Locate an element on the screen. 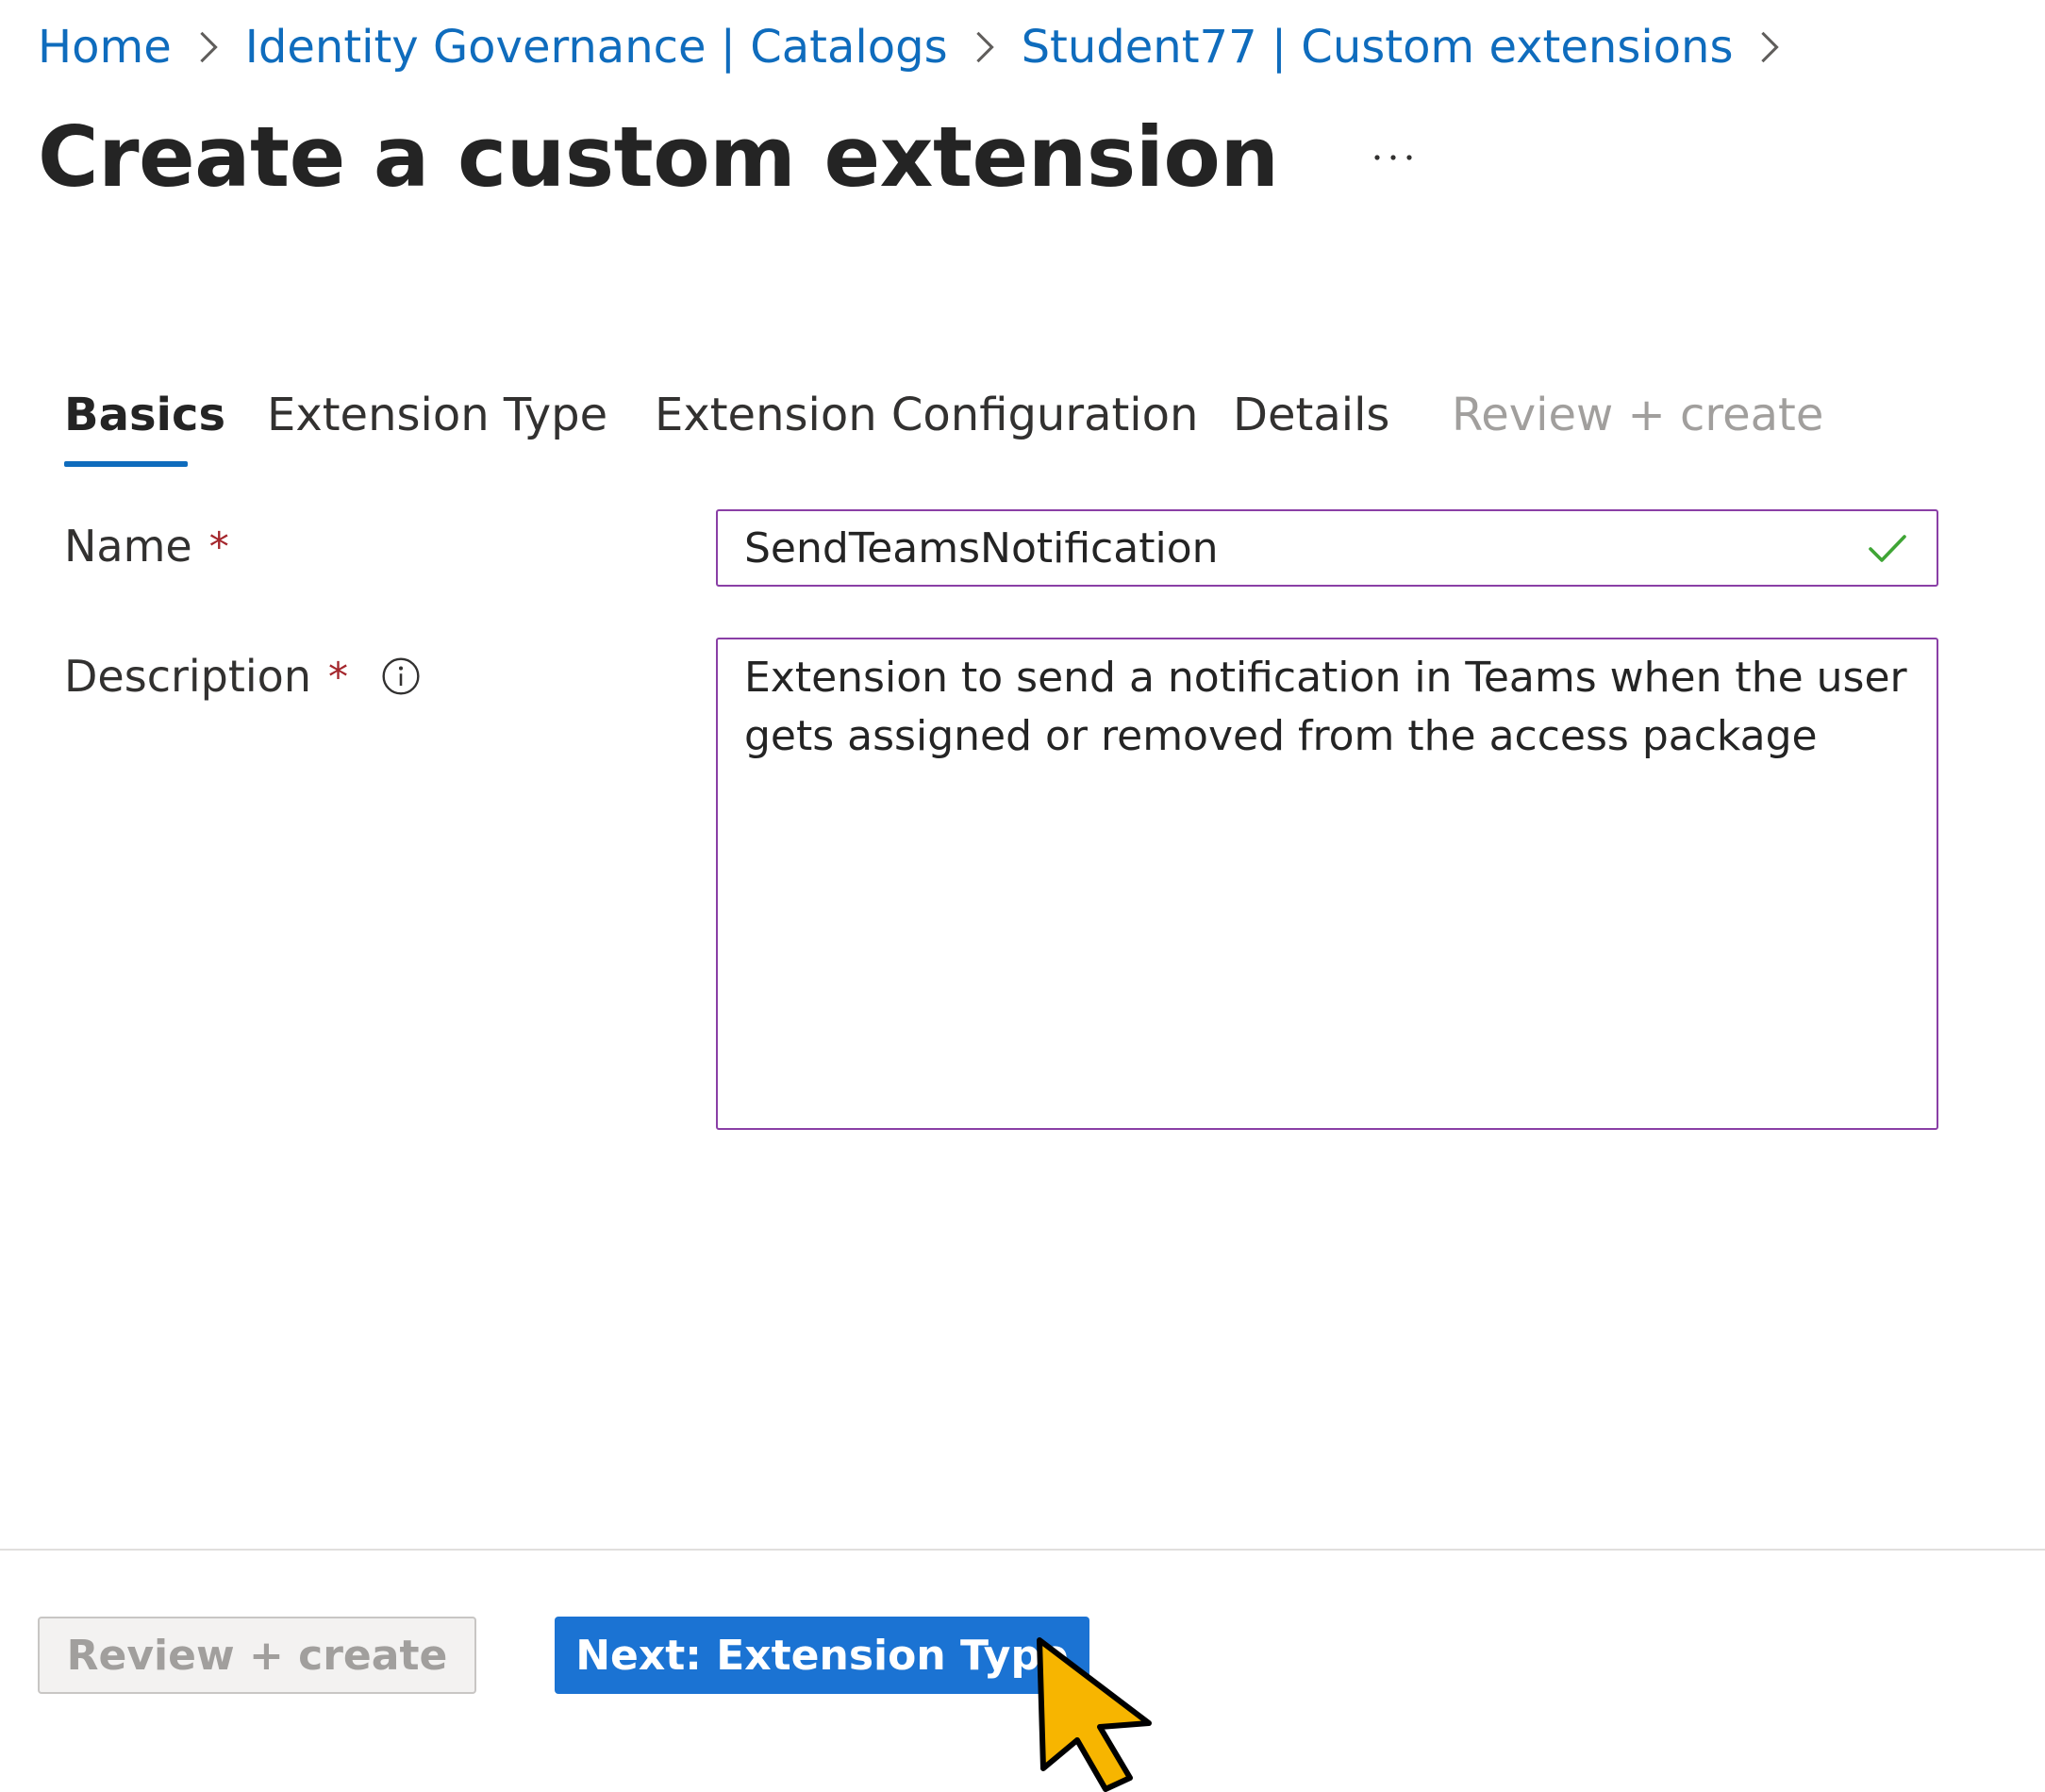 The height and width of the screenshot is (1792, 2045). name-input: SendTeamsNotification is located at coordinates (1327, 548).